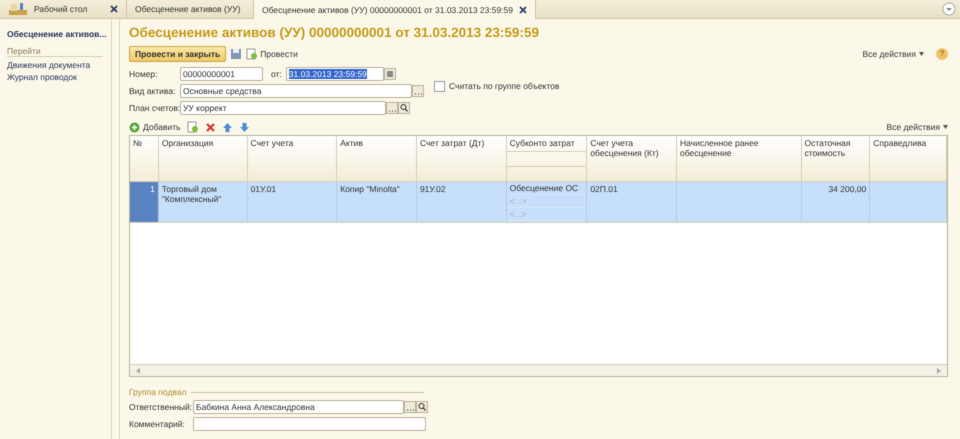  What do you see at coordinates (192, 127) in the screenshot?
I see `copy-icon` at bounding box center [192, 127].